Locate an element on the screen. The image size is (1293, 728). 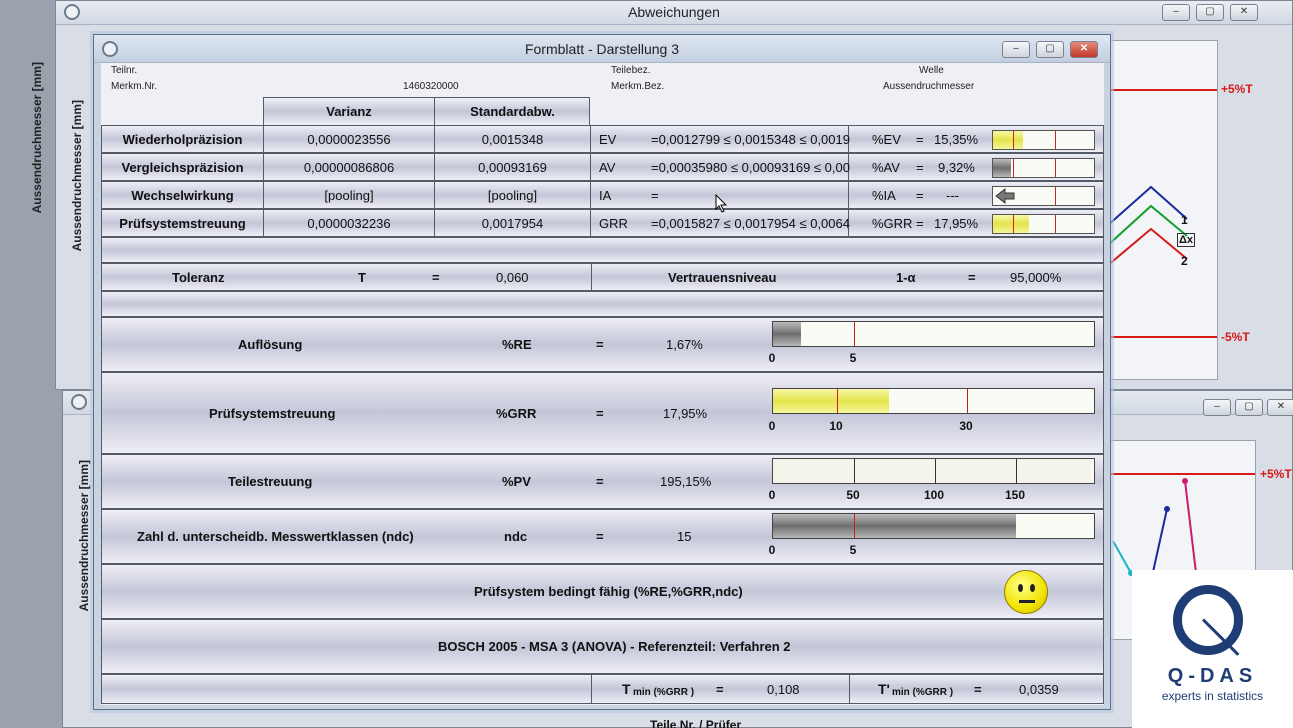
row-pct-label: %GRR is located at coordinates (892, 223).